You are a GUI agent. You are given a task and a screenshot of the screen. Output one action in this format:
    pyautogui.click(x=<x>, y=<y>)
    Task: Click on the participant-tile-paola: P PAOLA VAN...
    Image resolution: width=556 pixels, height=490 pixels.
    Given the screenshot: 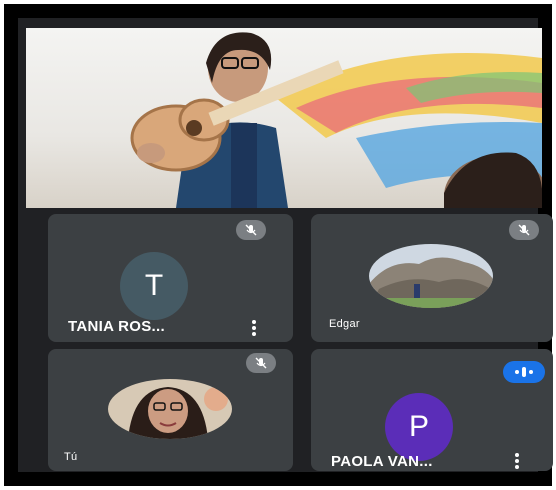 What is the action you would take?
    pyautogui.click(x=432, y=410)
    